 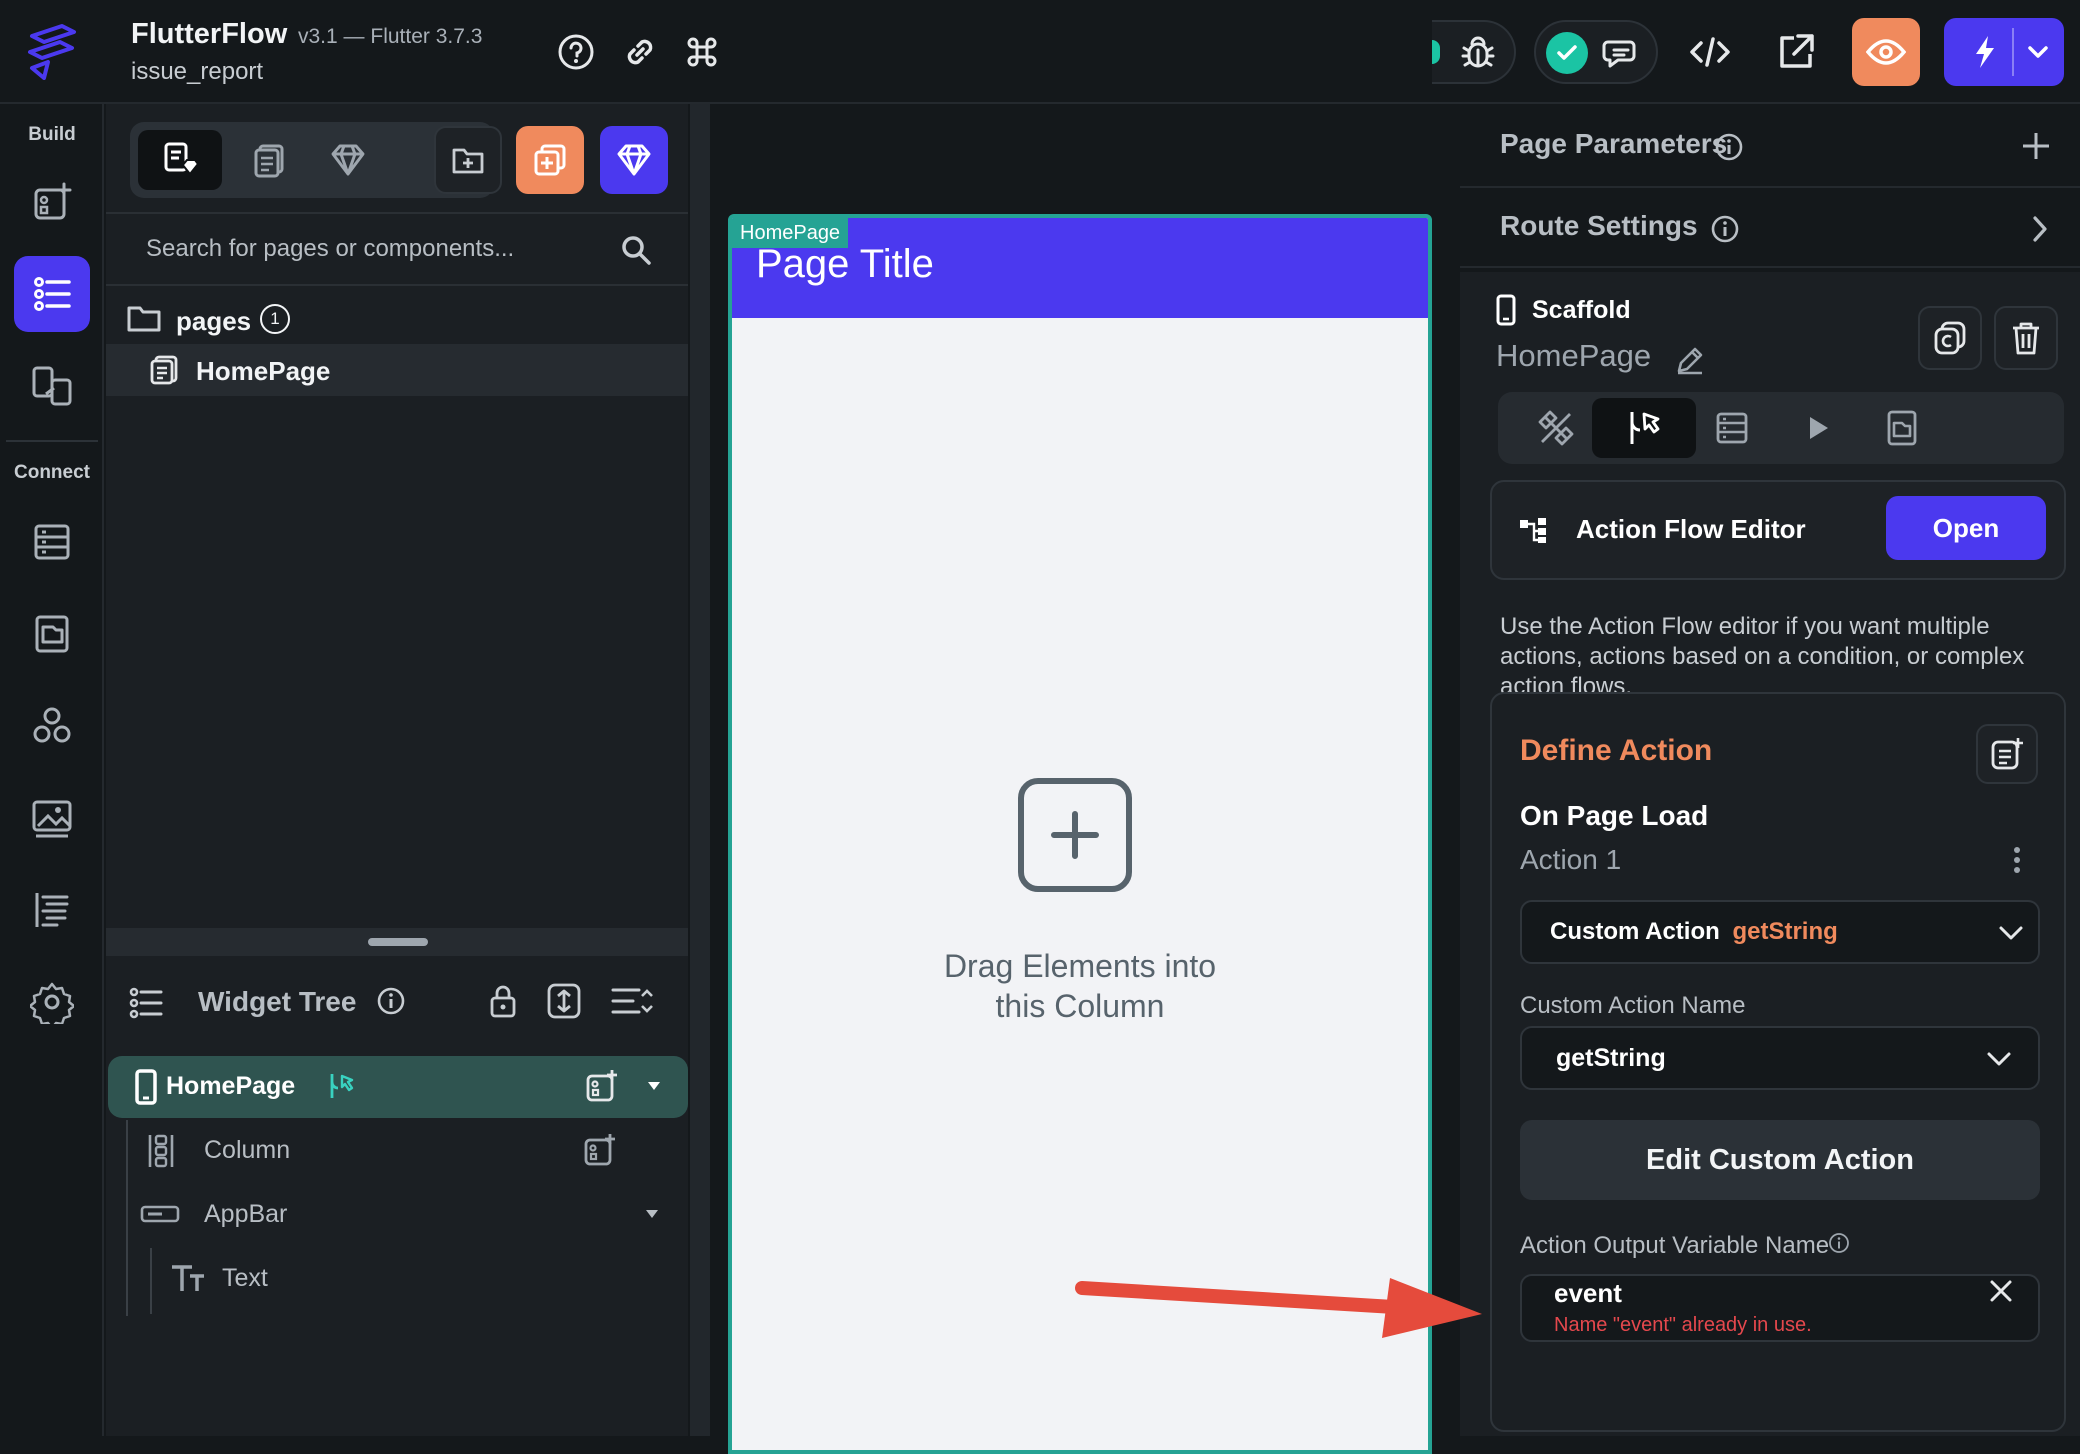 I want to click on route-settings-row: Route Settings, so click(x=1770, y=228).